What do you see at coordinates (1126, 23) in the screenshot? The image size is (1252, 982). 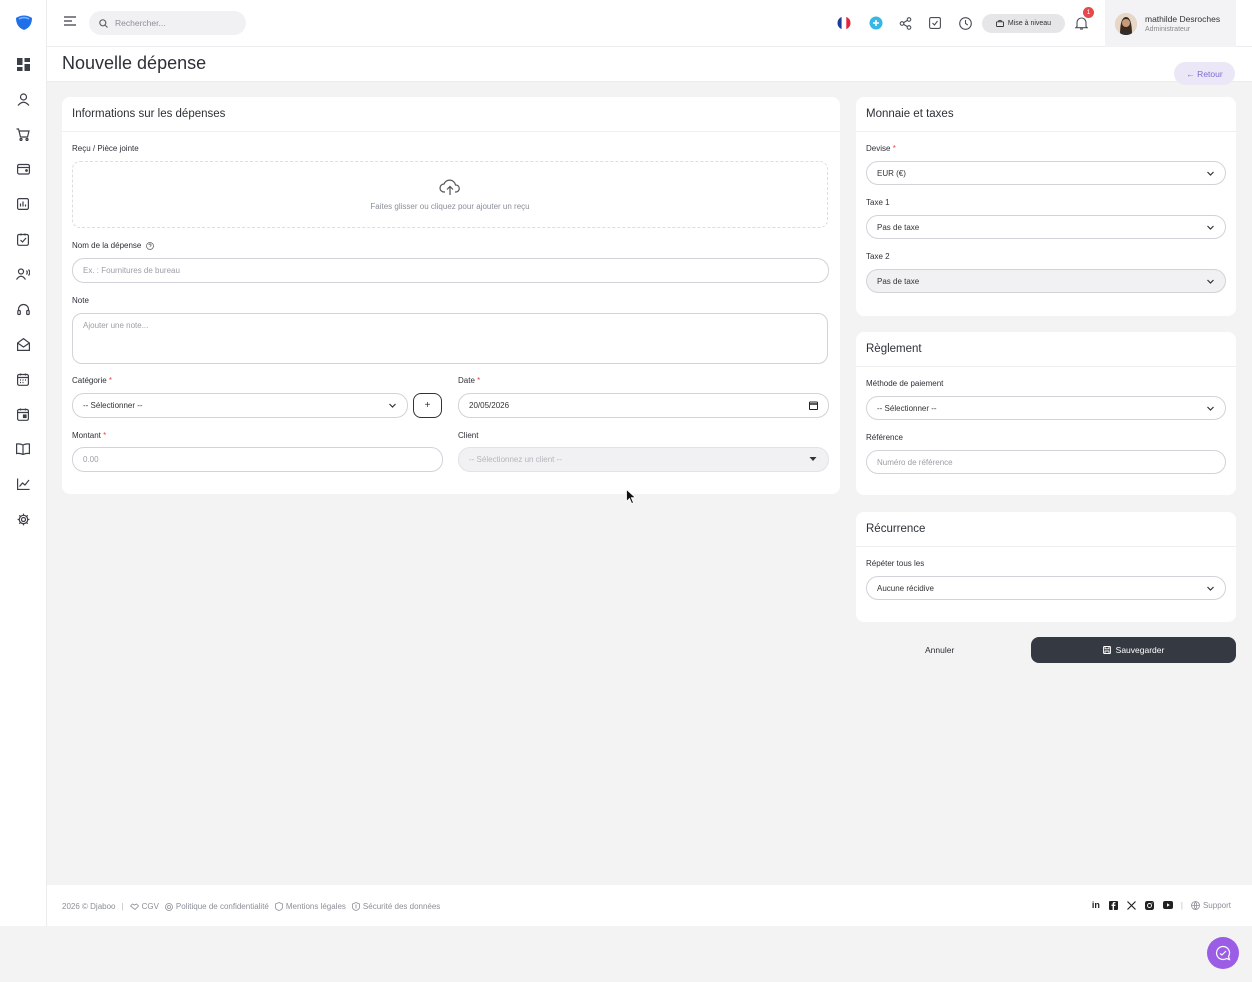 I see `avatar` at bounding box center [1126, 23].